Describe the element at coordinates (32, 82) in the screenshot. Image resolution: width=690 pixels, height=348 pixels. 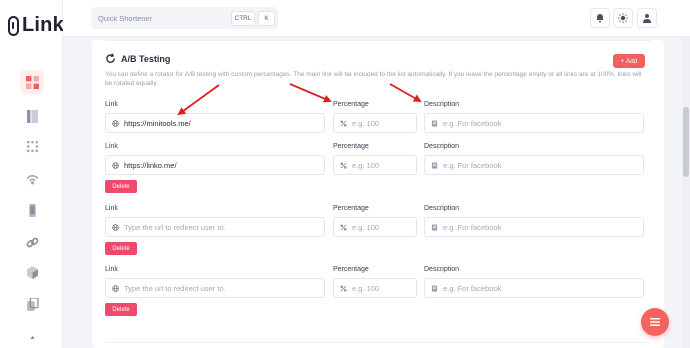
I see `dashboard-icon` at that location.